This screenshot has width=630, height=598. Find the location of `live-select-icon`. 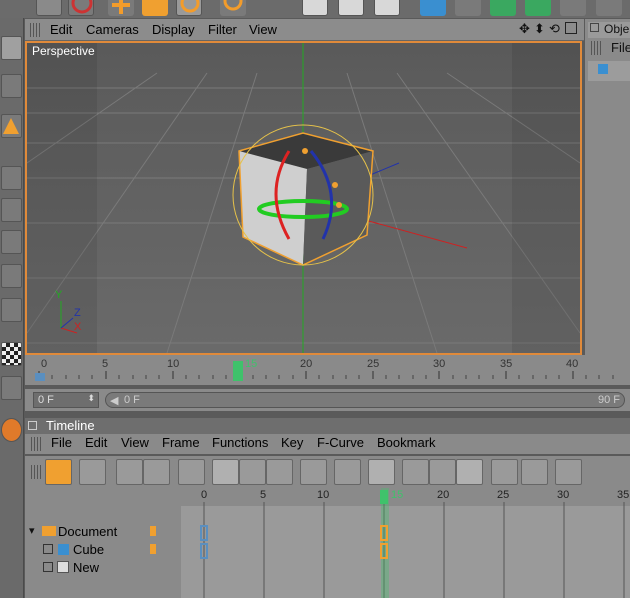

live-select-icon is located at coordinates (81, 8).